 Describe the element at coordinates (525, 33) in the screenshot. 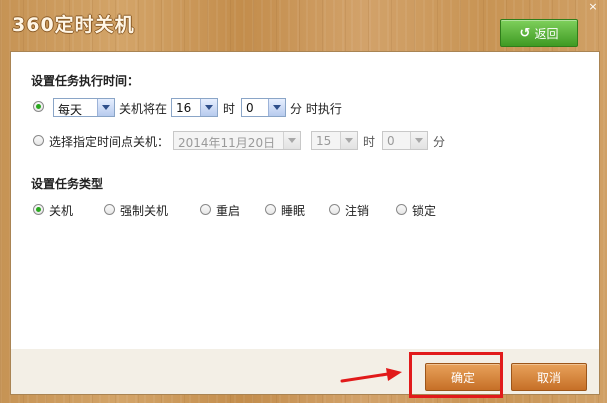

I see `undo-arrow-icon: ↺` at that location.